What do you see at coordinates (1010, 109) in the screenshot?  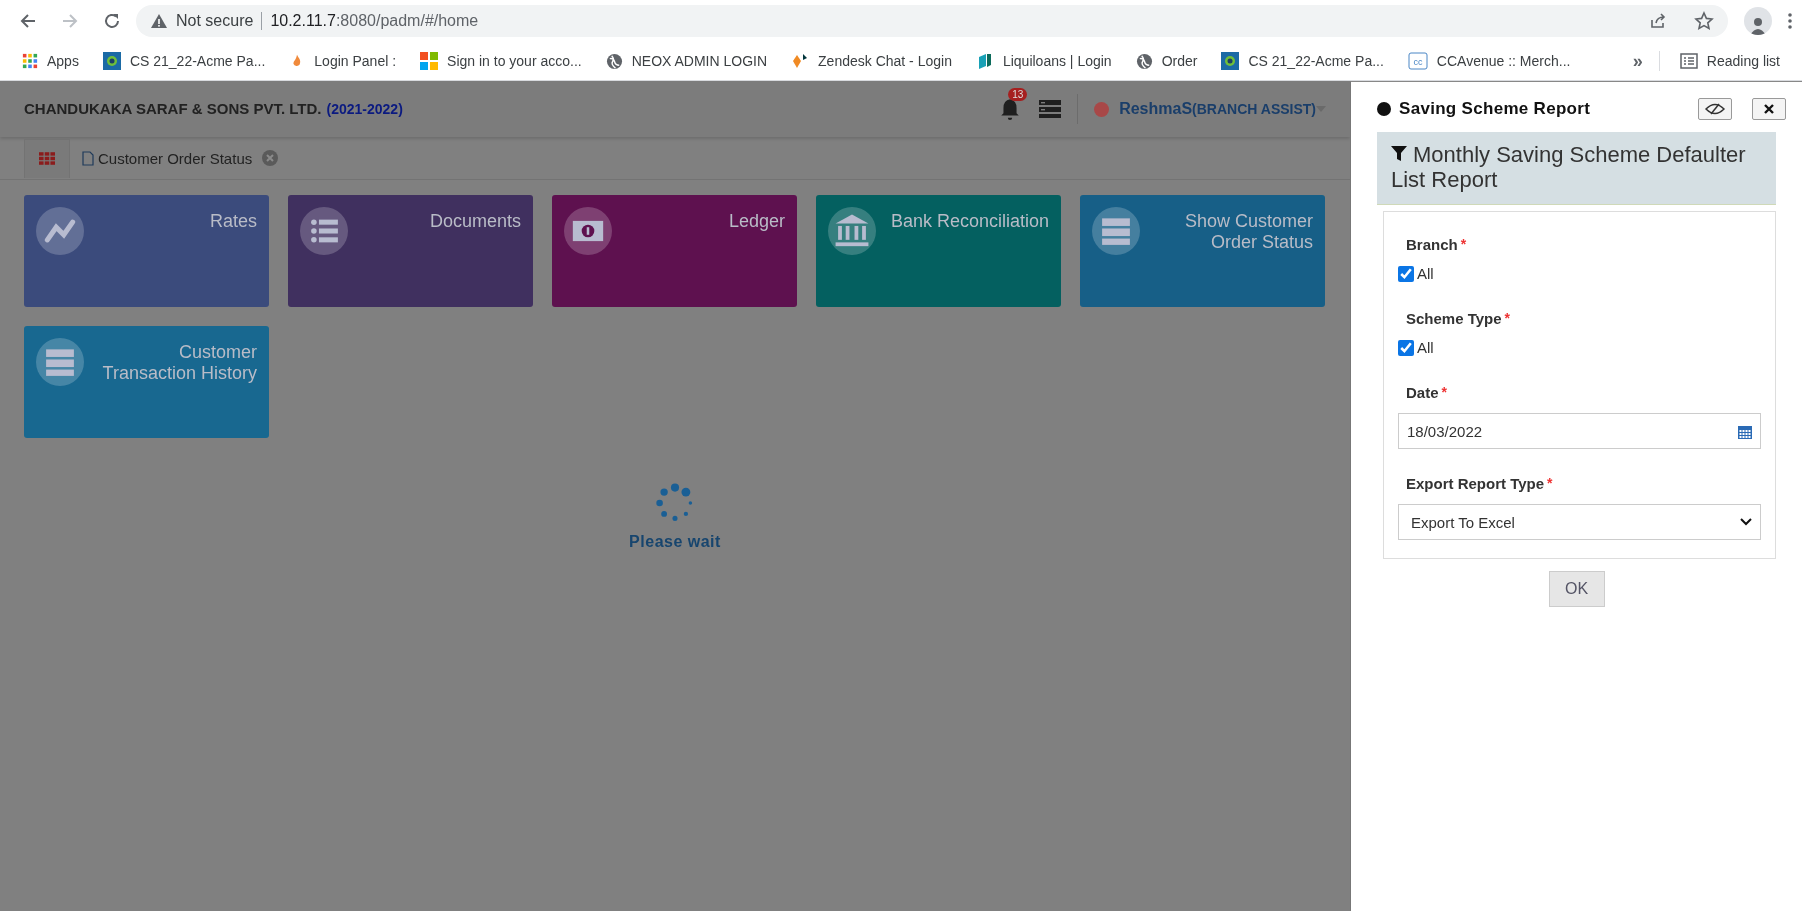 I see `bell-icon` at bounding box center [1010, 109].